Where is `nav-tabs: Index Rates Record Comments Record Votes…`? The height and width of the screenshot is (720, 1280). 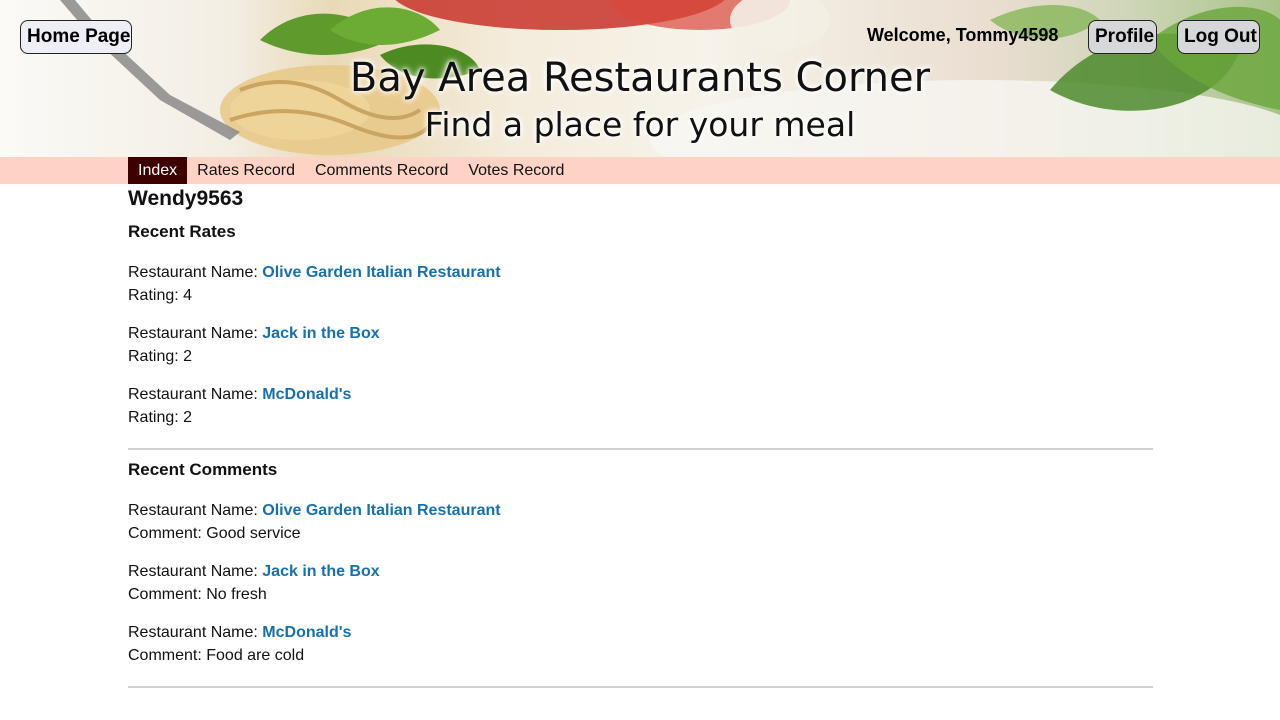
nav-tabs: Index Rates Record Comments Record Votes… is located at coordinates (351, 170).